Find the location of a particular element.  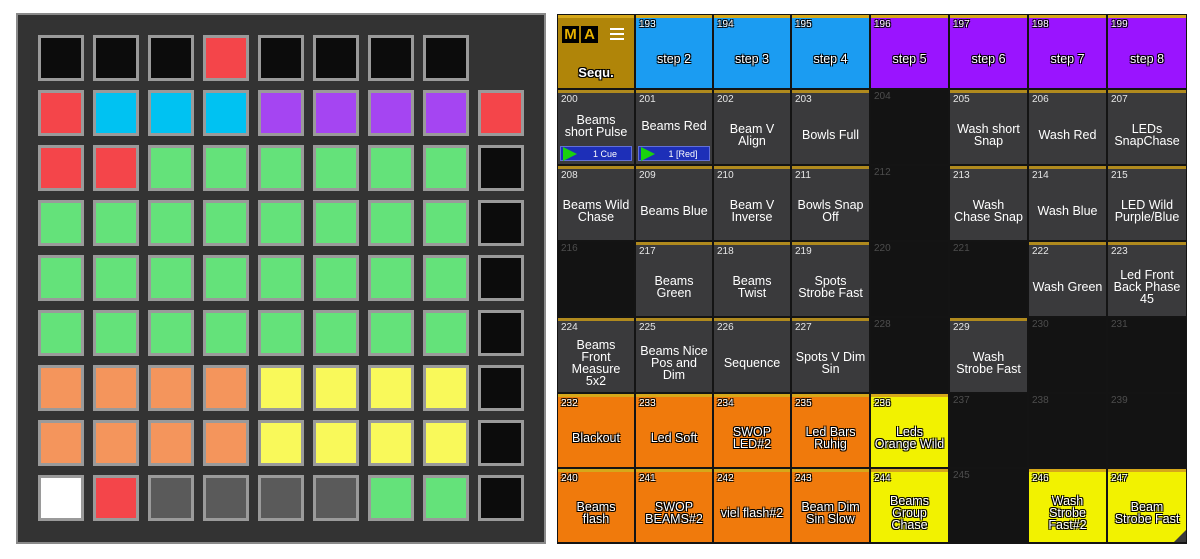

executor-205: 205 Wash short Snap is located at coordinates (988, 127).